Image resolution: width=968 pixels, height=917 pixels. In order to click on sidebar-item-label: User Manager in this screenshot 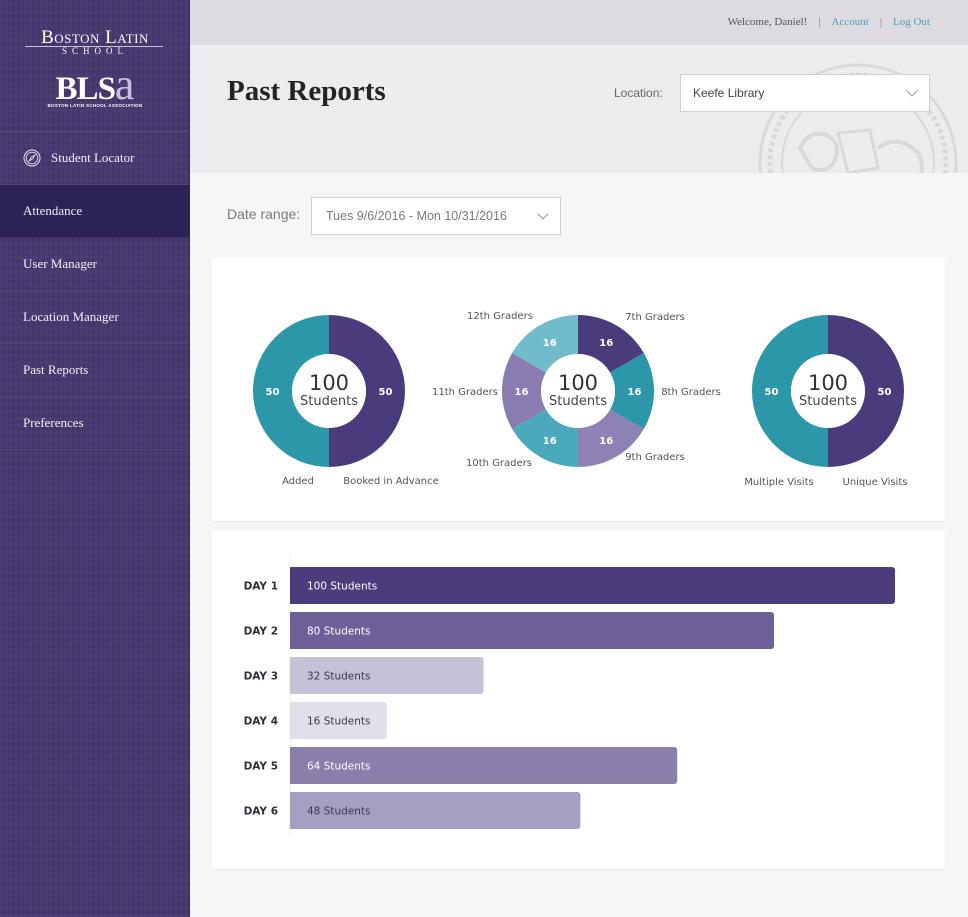, I will do `click(60, 263)`.